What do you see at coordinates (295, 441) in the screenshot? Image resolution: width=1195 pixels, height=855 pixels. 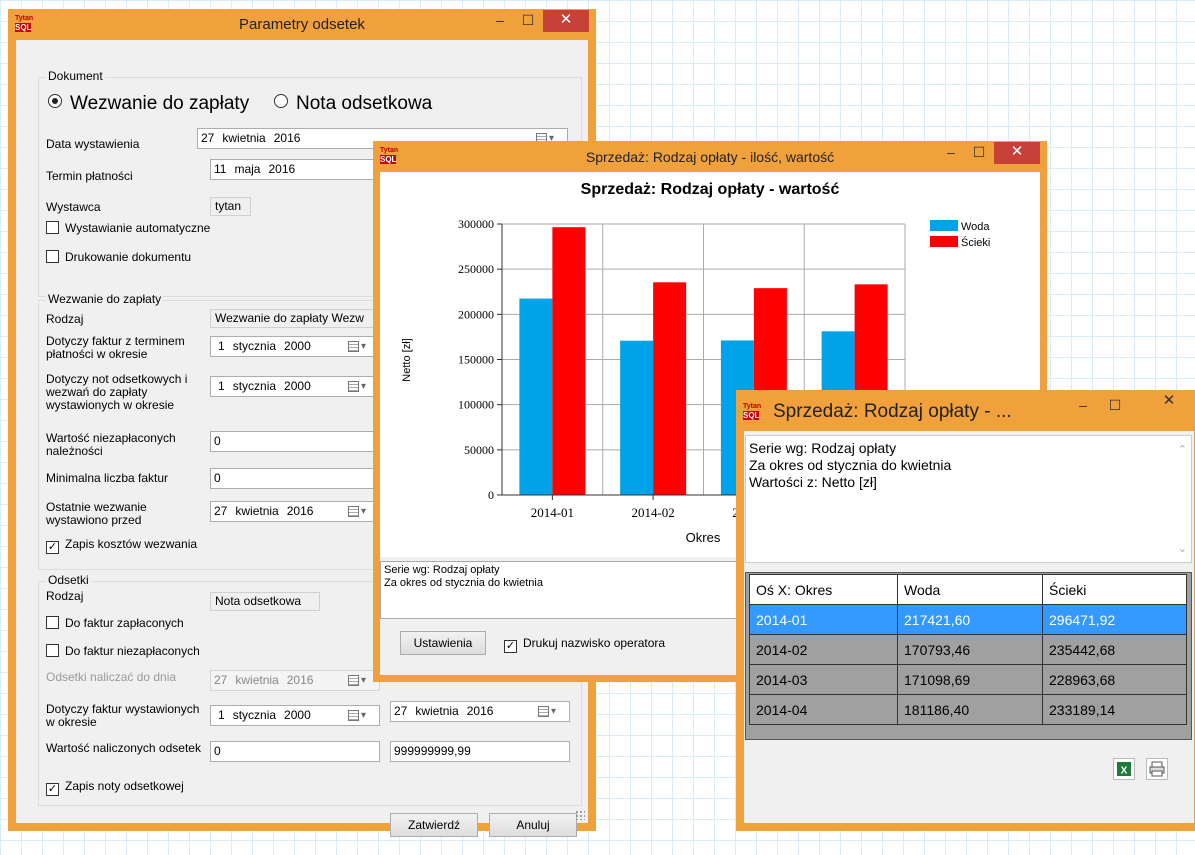 I see `input-wartosc-niezaplaconych: 0` at bounding box center [295, 441].